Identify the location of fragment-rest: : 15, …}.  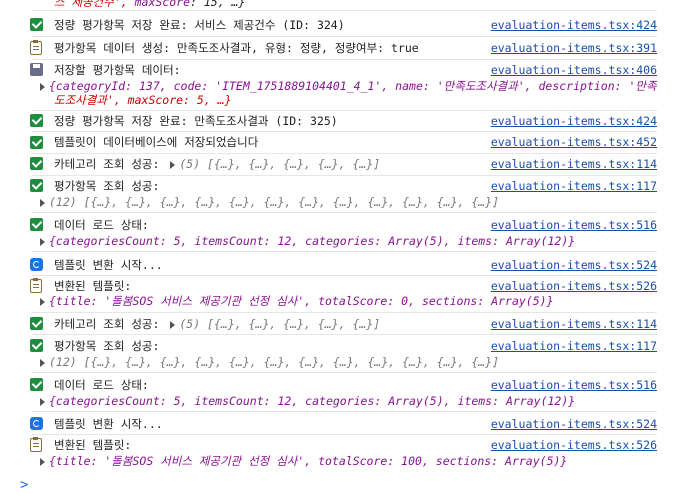
(218, 4).